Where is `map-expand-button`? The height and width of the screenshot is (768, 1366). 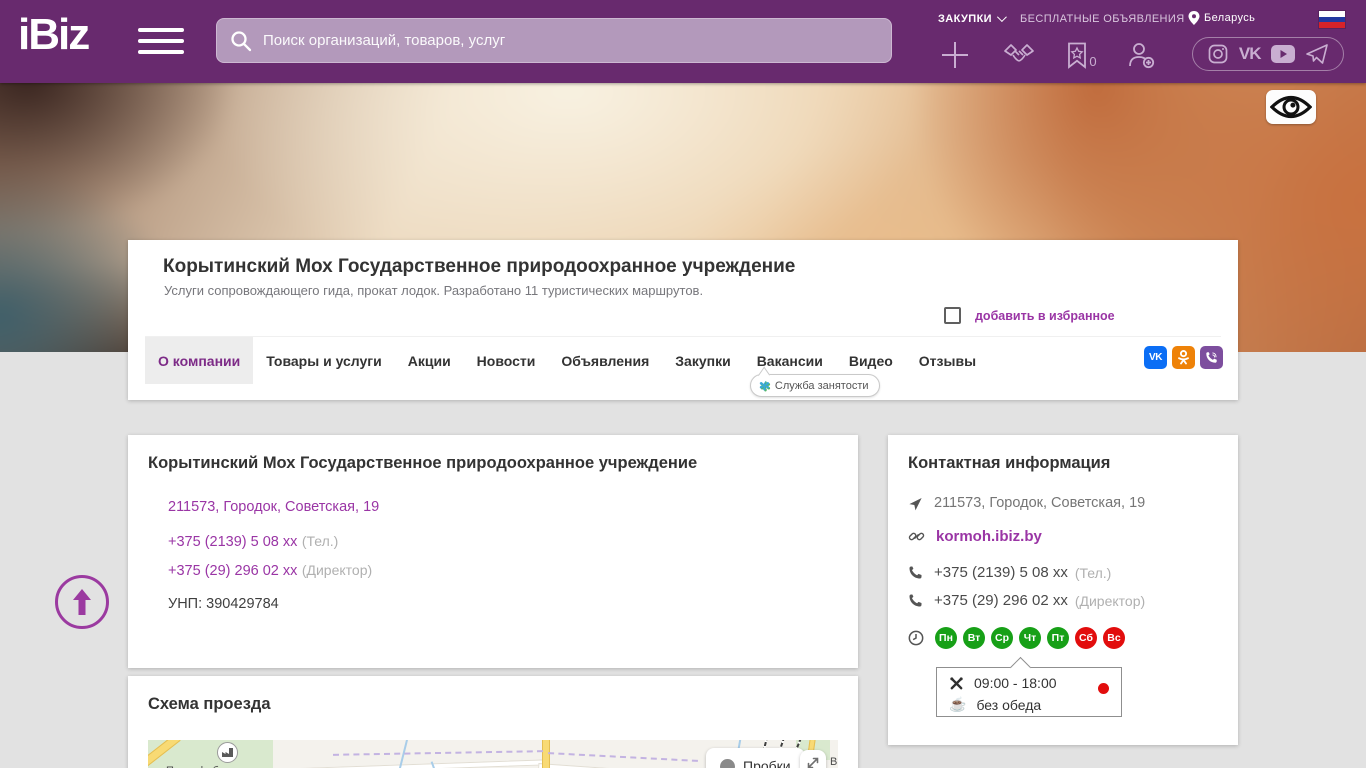
map-expand-button is located at coordinates (813, 759).